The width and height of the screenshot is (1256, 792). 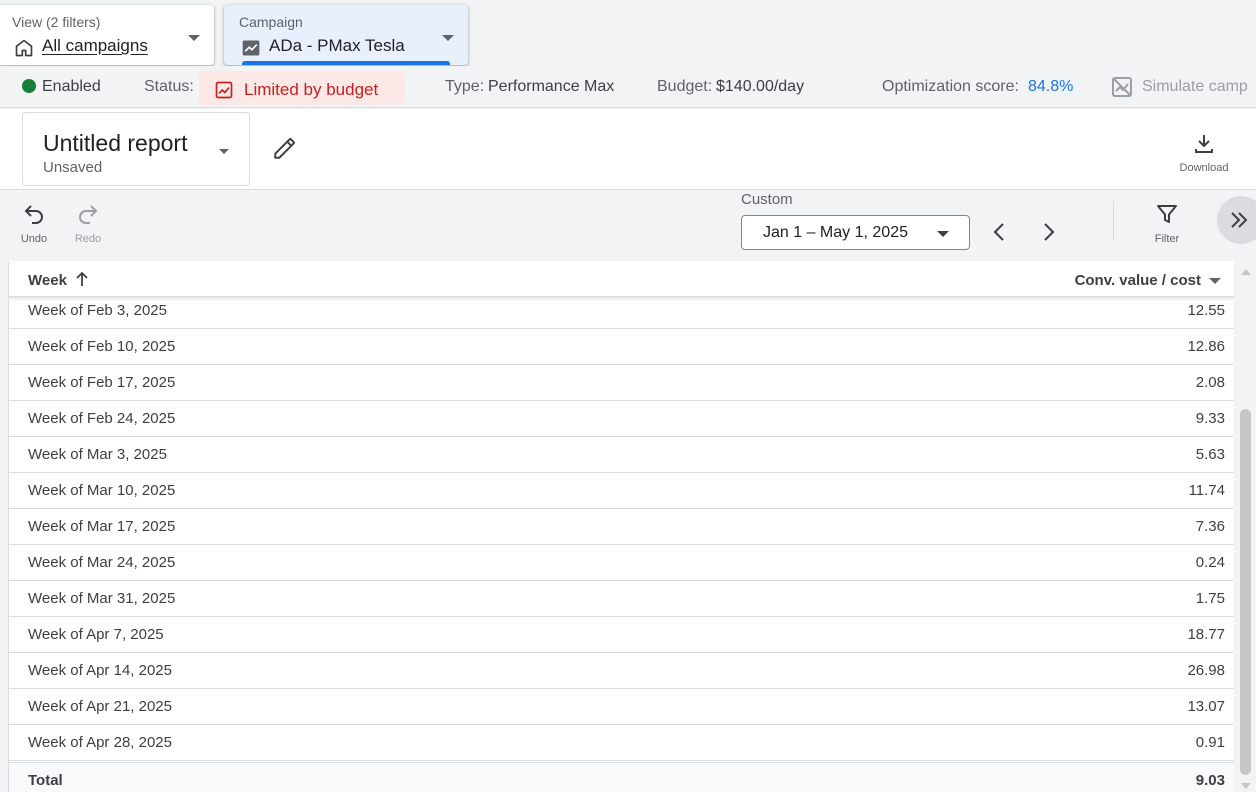 What do you see at coordinates (71, 87) in the screenshot?
I see `enabled-status-text: Enabled` at bounding box center [71, 87].